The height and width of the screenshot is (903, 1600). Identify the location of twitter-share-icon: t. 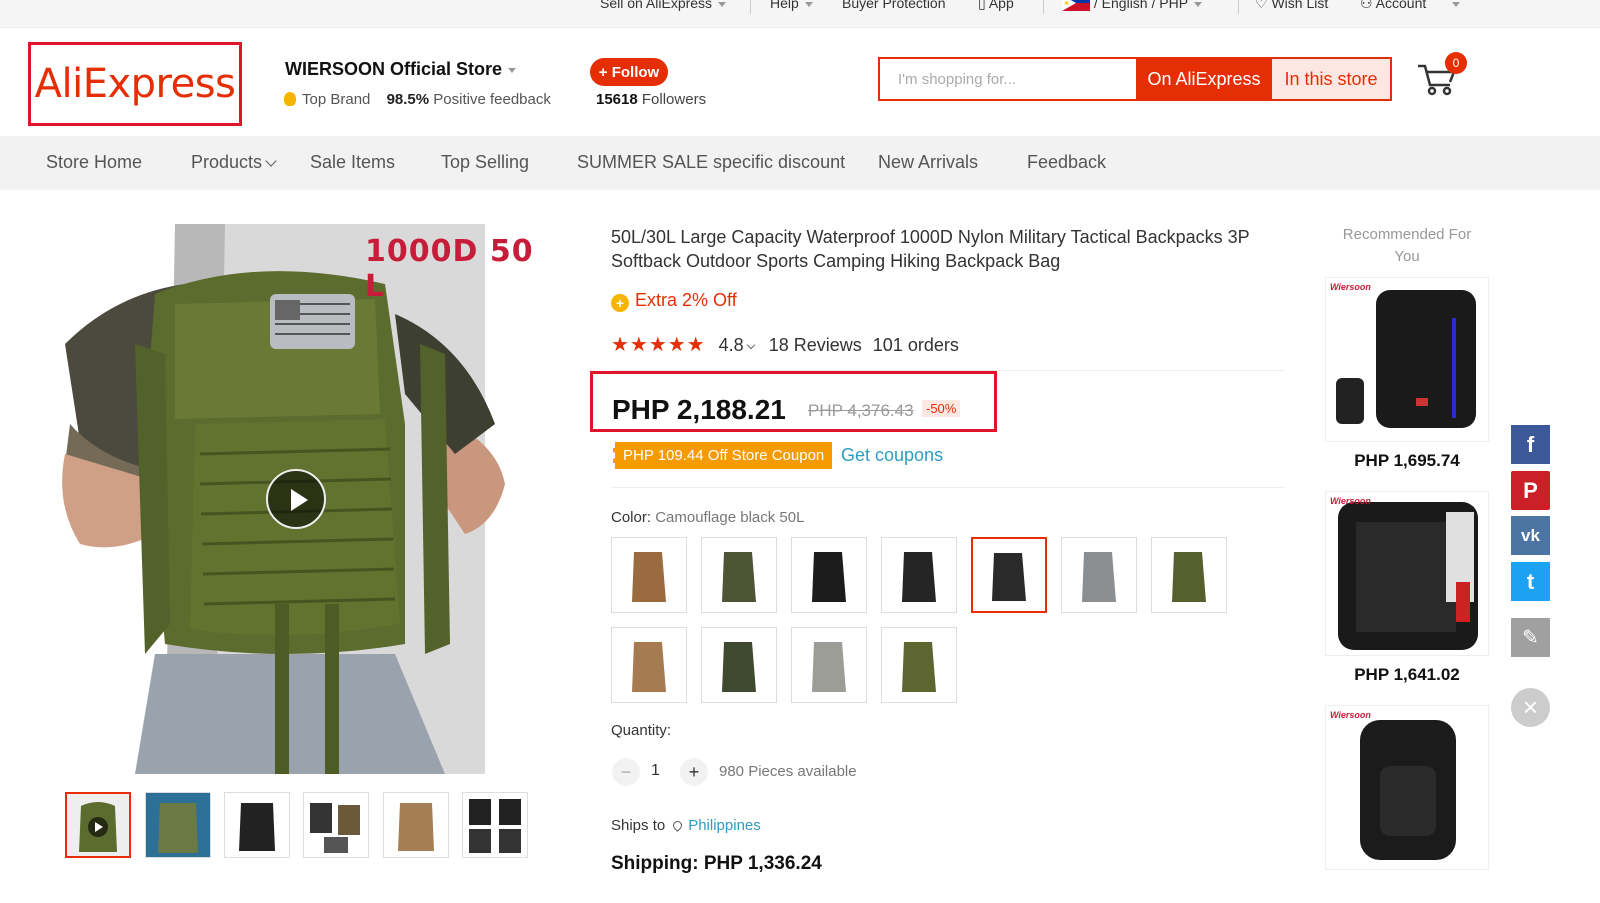
(1530, 581).